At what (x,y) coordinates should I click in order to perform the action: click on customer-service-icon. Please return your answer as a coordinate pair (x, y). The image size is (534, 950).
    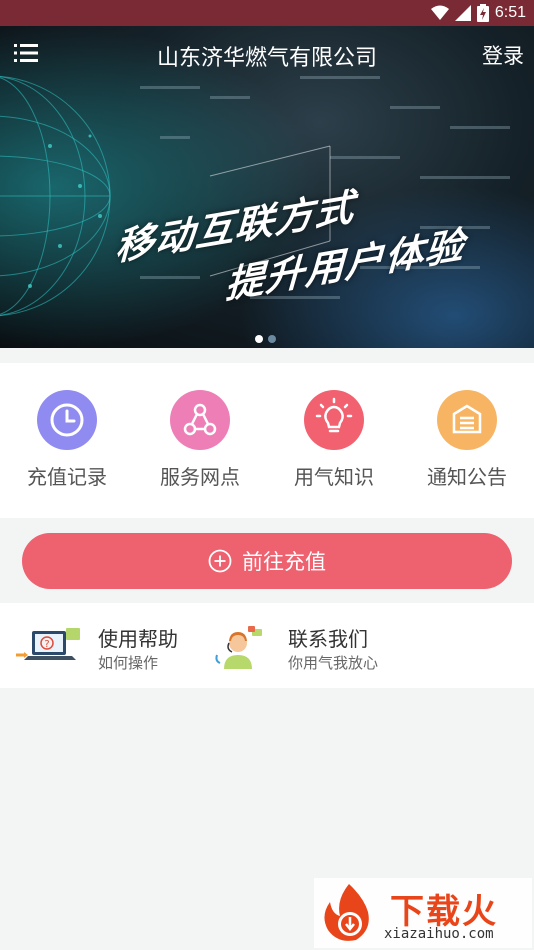
    Looking at the image, I should click on (238, 647).